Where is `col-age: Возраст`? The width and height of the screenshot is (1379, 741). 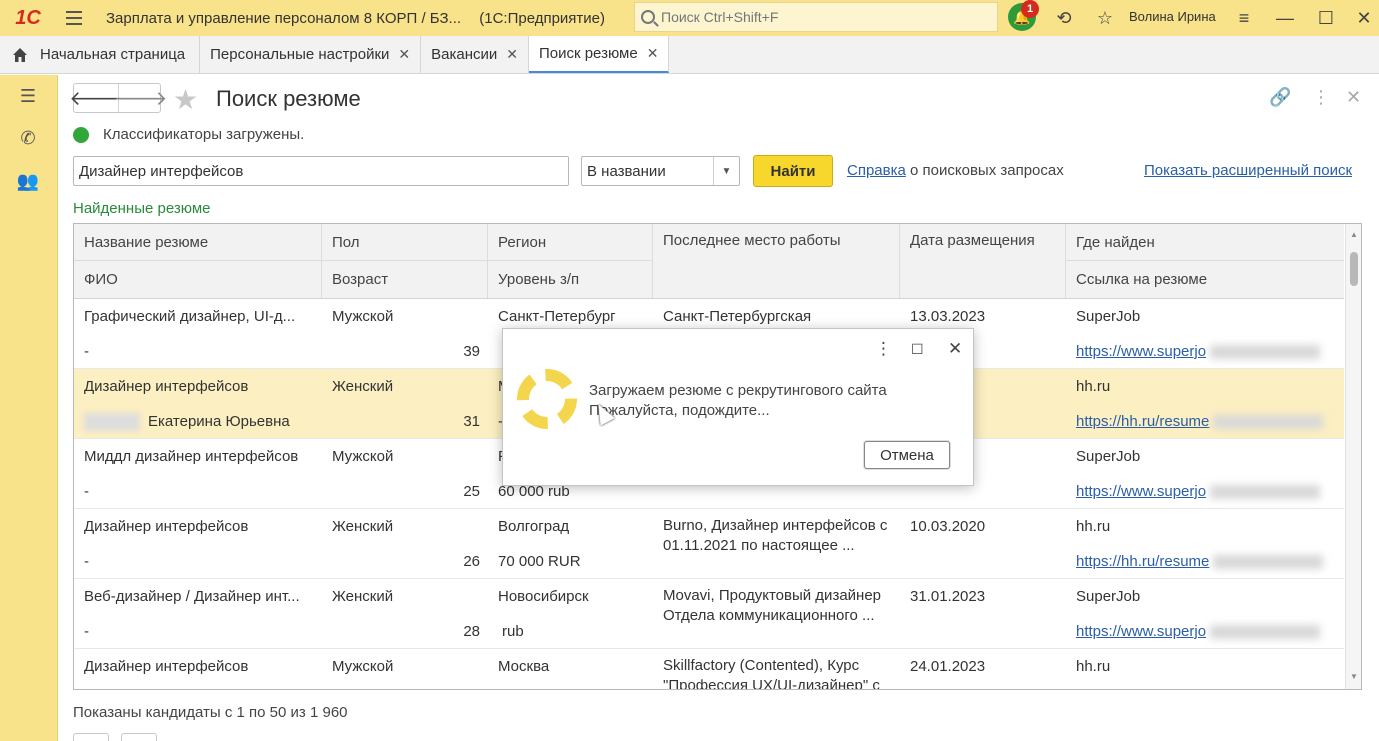
col-age: Возраст is located at coordinates (405, 279).